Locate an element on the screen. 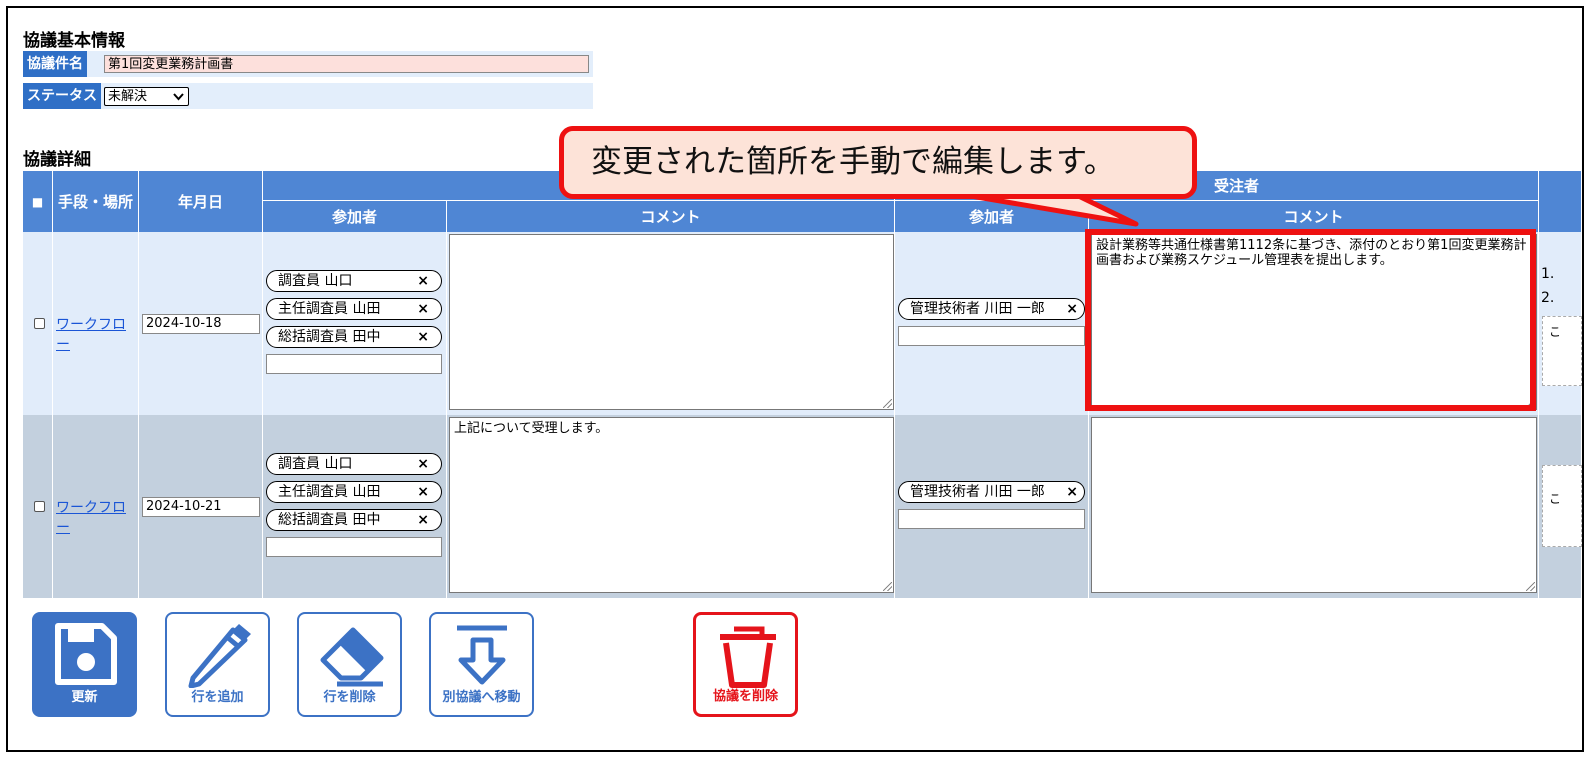 Image resolution: width=1587 pixels, height=759 pixels. pencil-icon is located at coordinates (219, 656).